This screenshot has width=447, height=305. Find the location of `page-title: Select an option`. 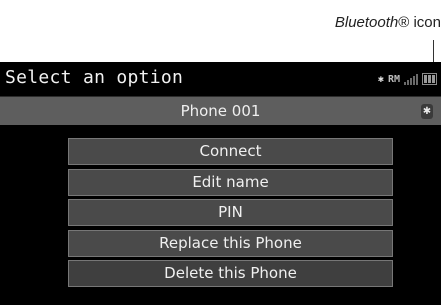

page-title: Select an option is located at coordinates (94, 77).